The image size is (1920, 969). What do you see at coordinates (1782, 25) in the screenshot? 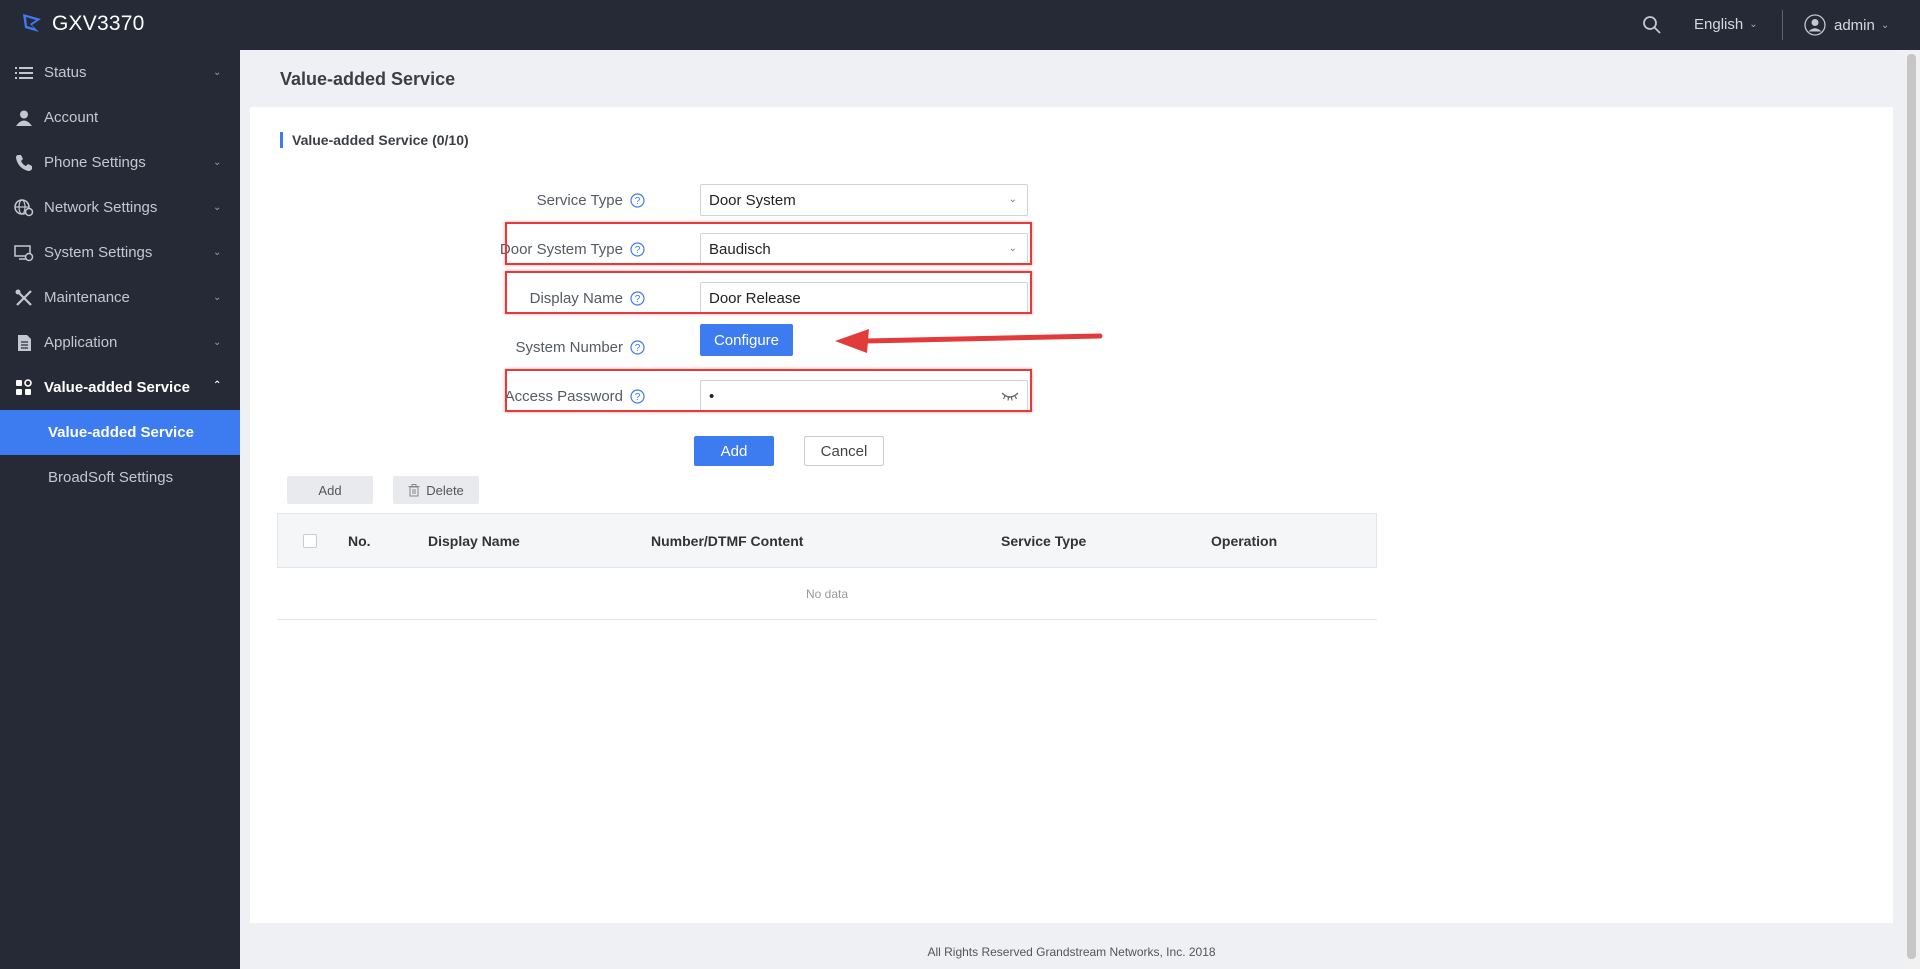
I see `header-divider` at bounding box center [1782, 25].